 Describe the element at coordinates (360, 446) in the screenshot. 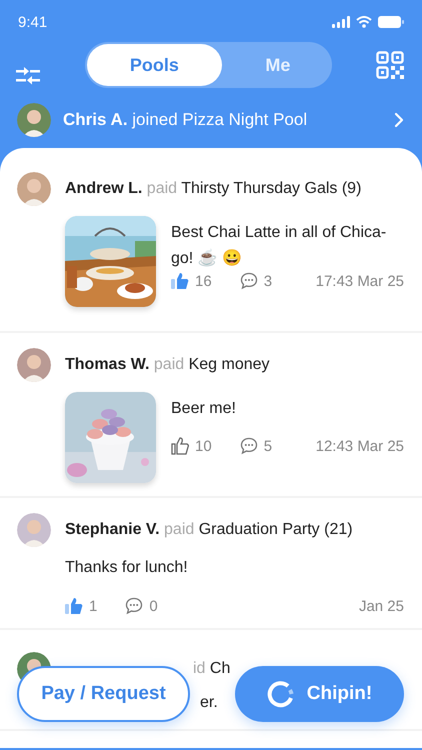

I see `timestamp: 12:43 Mar 25` at that location.